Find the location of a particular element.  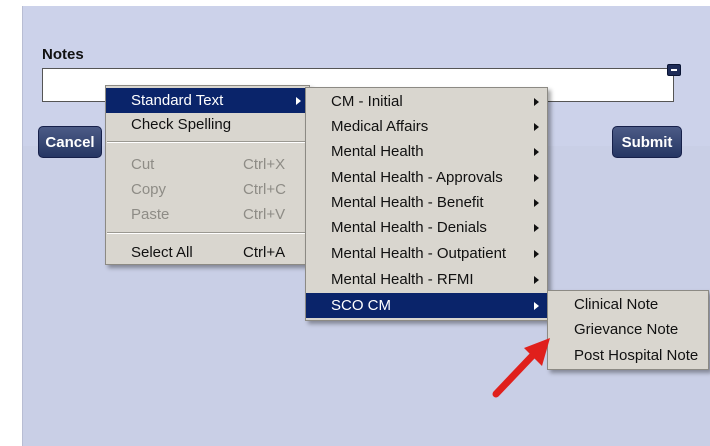

menu-item-label: Select All is located at coordinates (162, 252).